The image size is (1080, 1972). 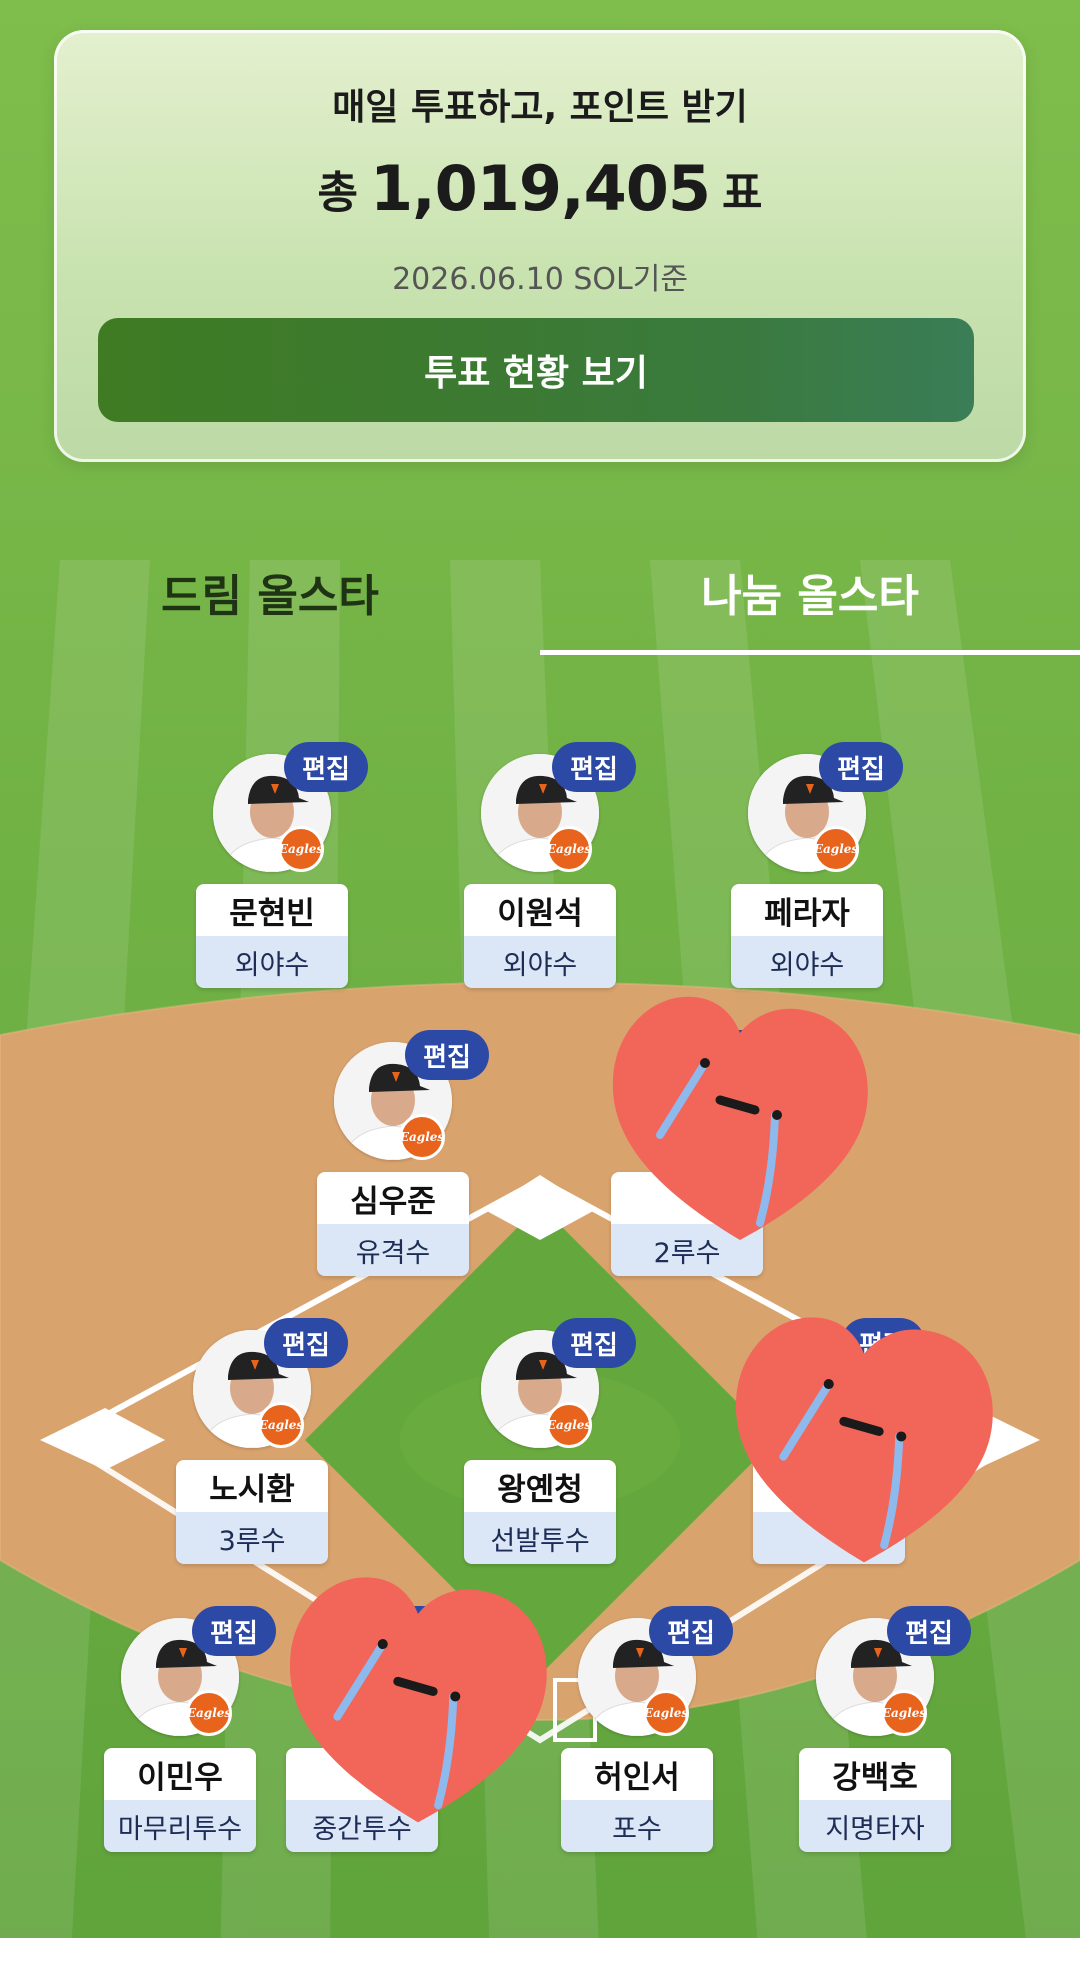 I want to click on player-label: 허인서 포수, so click(x=637, y=1800).